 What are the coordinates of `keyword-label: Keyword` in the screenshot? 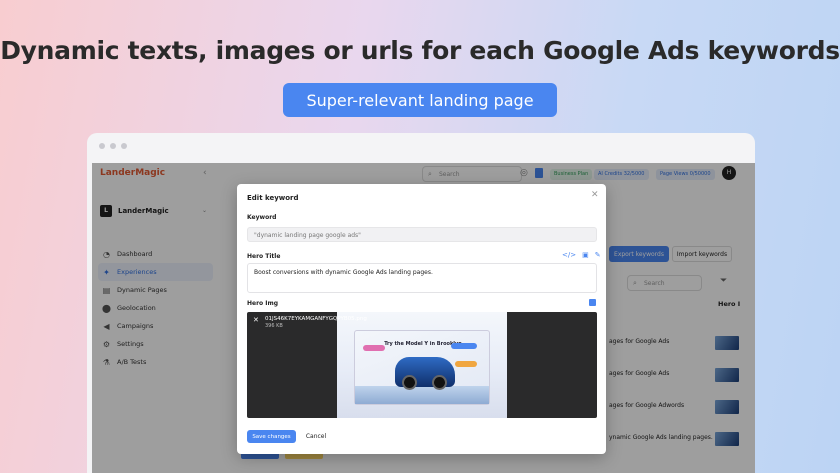 It's located at (262, 217).